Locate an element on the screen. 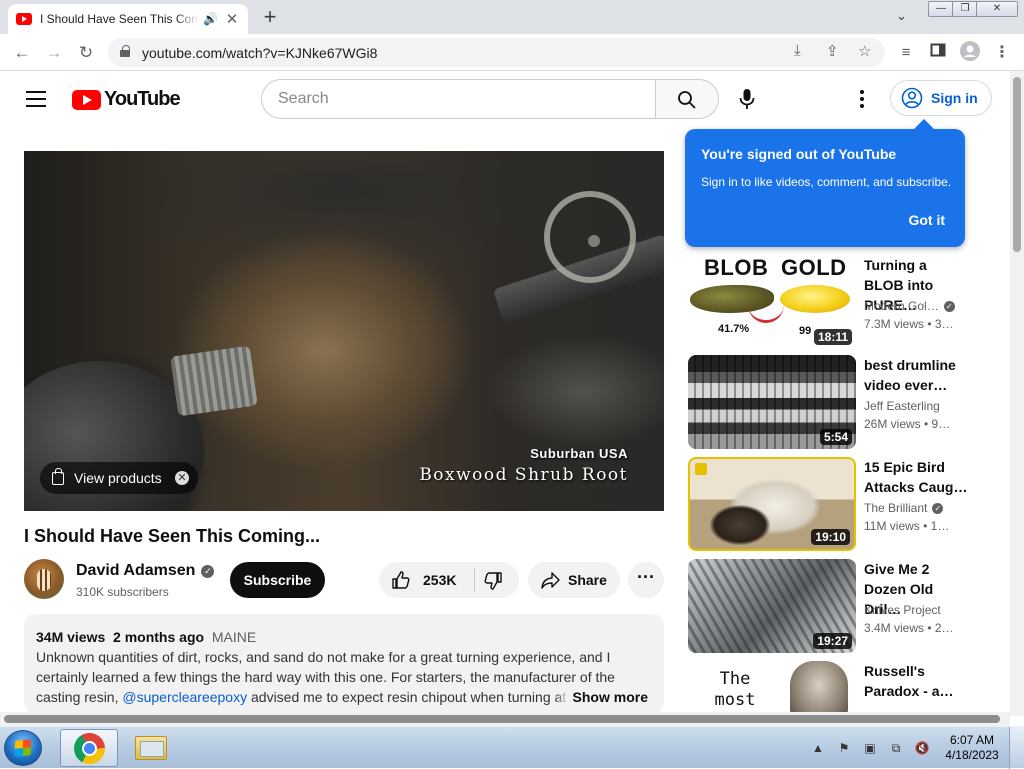 This screenshot has width=1024, height=769. new-tab-button: + is located at coordinates (270, 17).